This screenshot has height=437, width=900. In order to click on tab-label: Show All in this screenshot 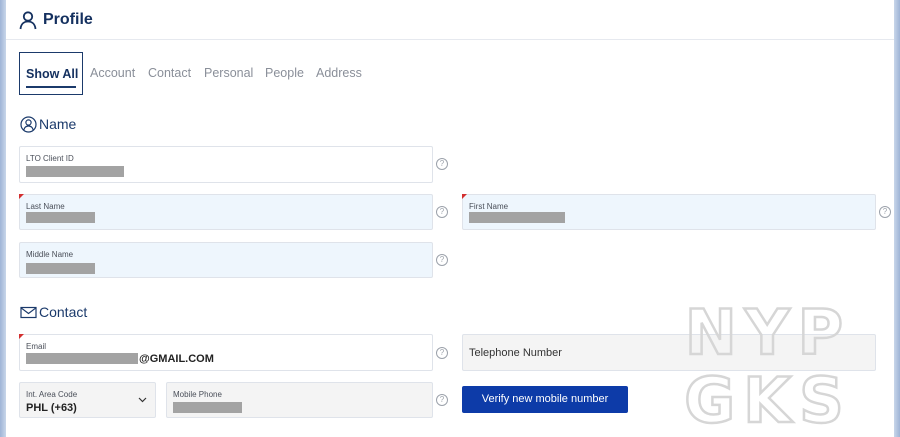, I will do `click(52, 74)`.